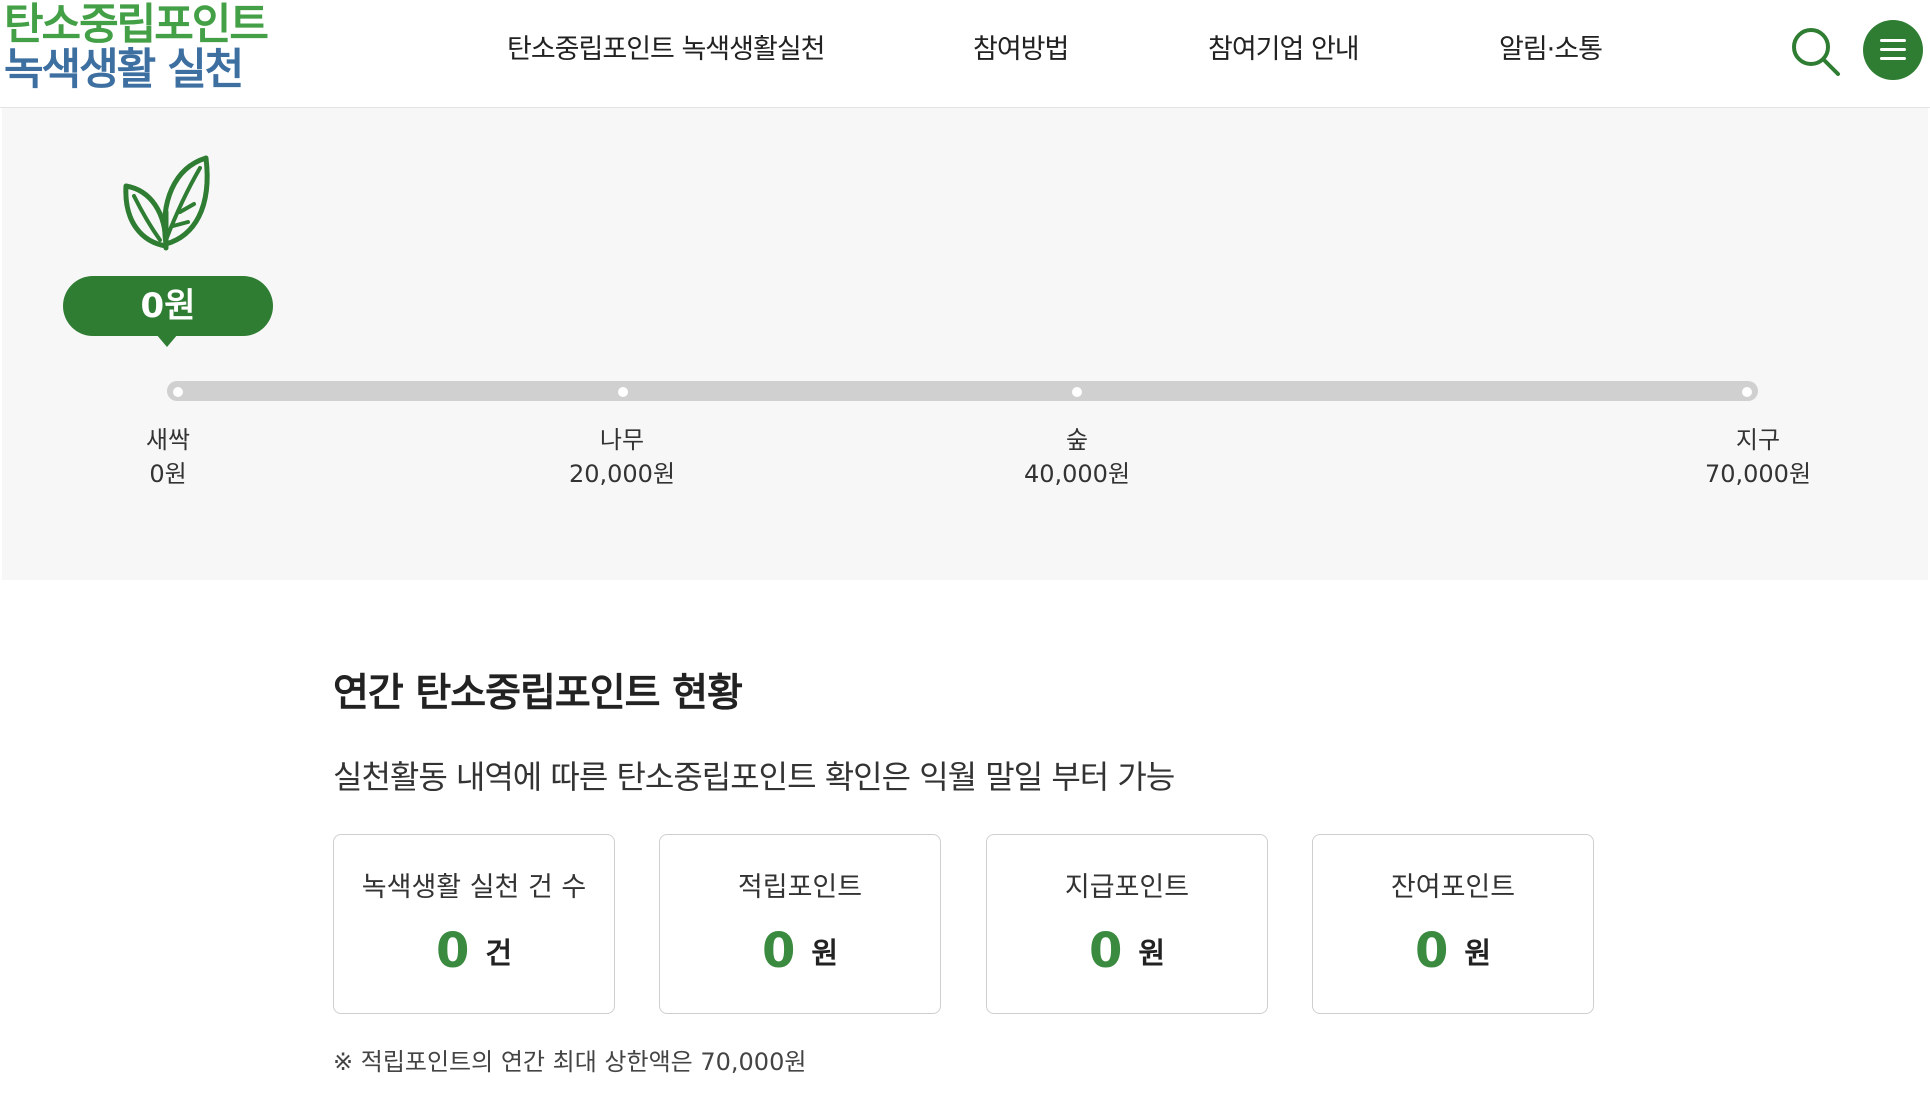 This screenshot has height=1120, width=1930. Describe the element at coordinates (1077, 392) in the screenshot. I see `level-marker-forest` at that location.